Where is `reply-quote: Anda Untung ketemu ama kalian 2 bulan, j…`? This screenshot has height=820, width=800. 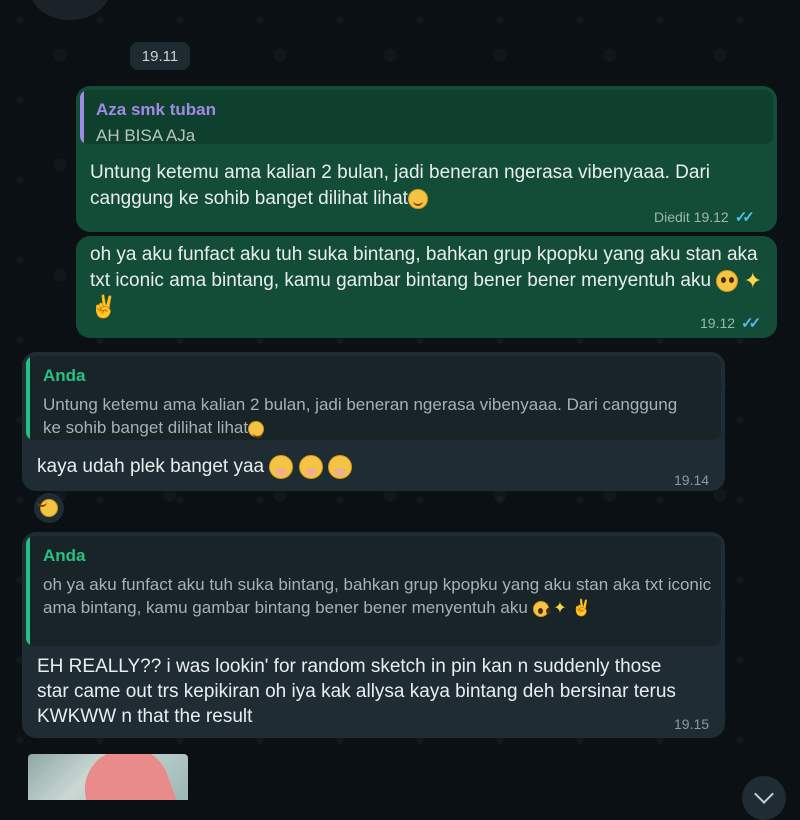 reply-quote: Anda Untung ketemu ama kalian 2 bulan, j… is located at coordinates (373, 398).